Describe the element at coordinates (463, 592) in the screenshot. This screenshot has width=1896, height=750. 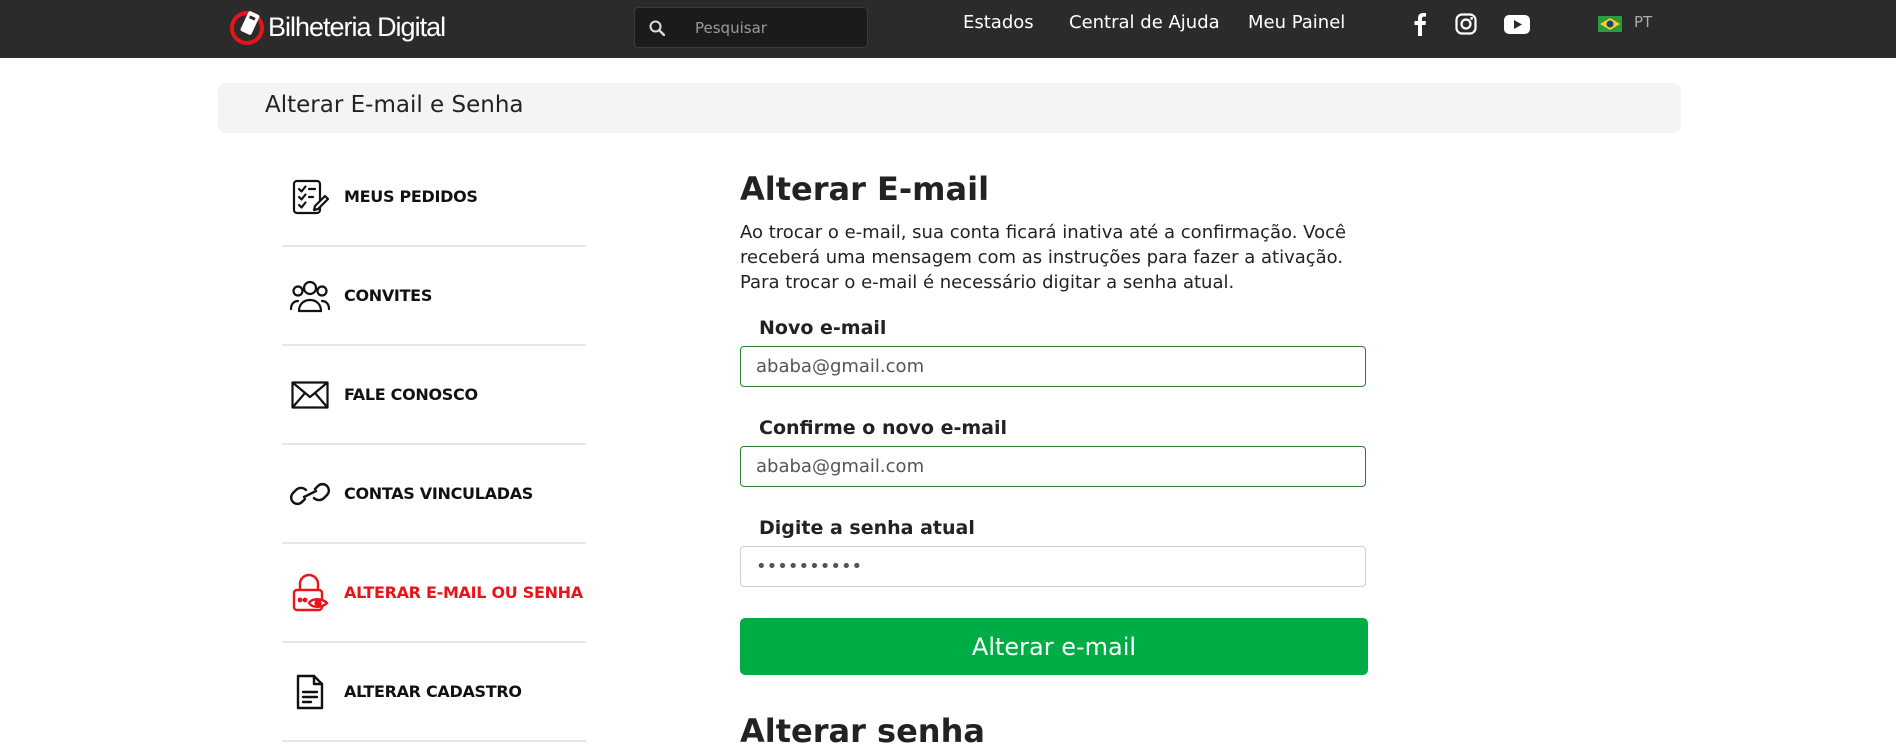
I see `sidebar-item-label: ALTERAR E-MAIL OU SENHA` at that location.